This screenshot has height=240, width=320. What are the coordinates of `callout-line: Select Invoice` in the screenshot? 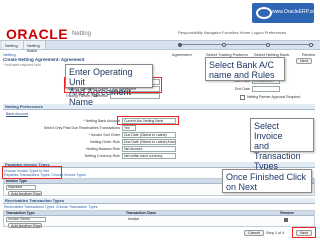 It's located at (268, 131).